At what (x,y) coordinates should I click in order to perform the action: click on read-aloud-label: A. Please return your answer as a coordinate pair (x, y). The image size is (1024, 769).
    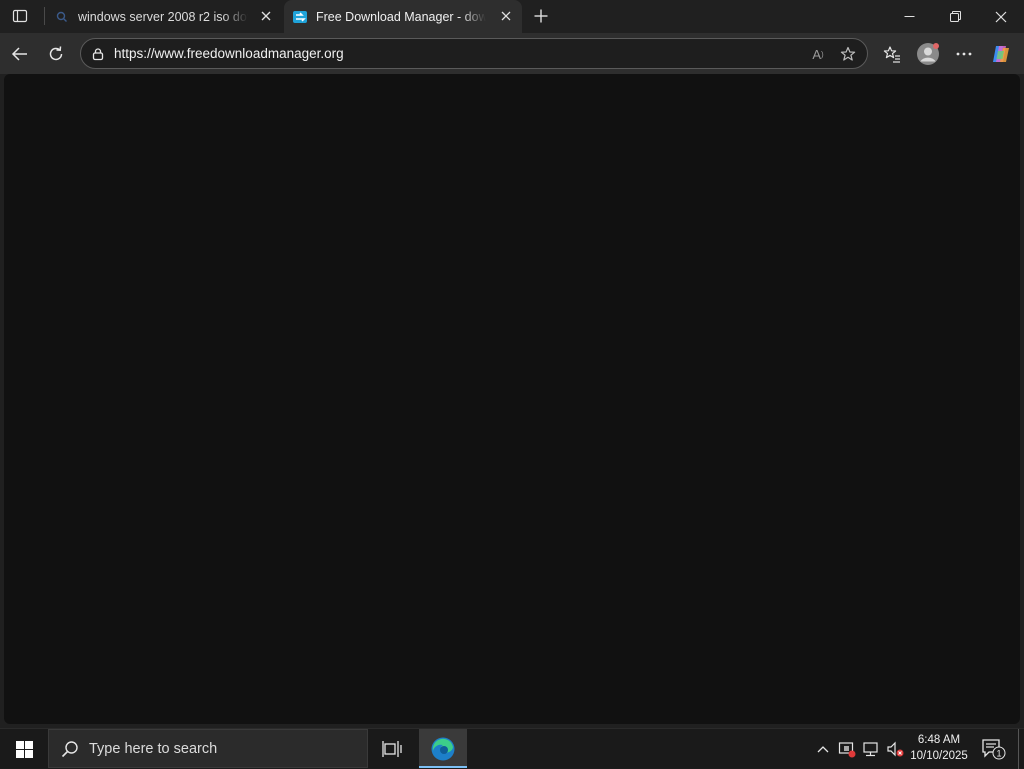
    Looking at the image, I should click on (816, 54).